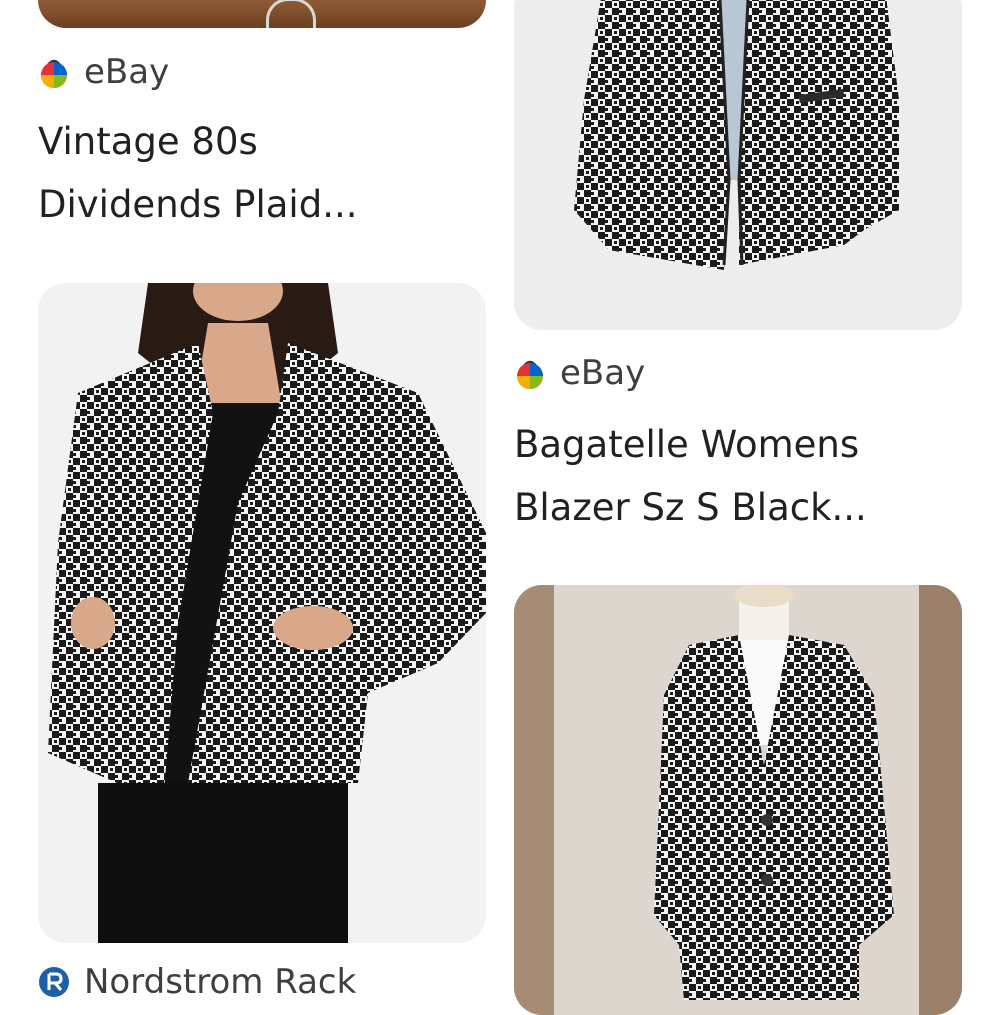 The width and height of the screenshot is (1000, 1015). I want to click on nordstrom-rack-icon, so click(54, 982).